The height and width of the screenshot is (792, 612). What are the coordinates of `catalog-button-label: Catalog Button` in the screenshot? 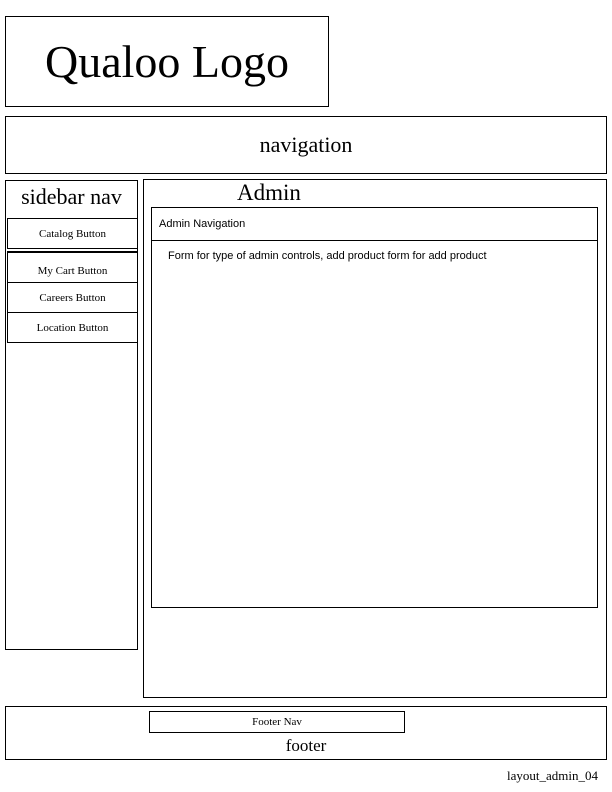 It's located at (72, 233).